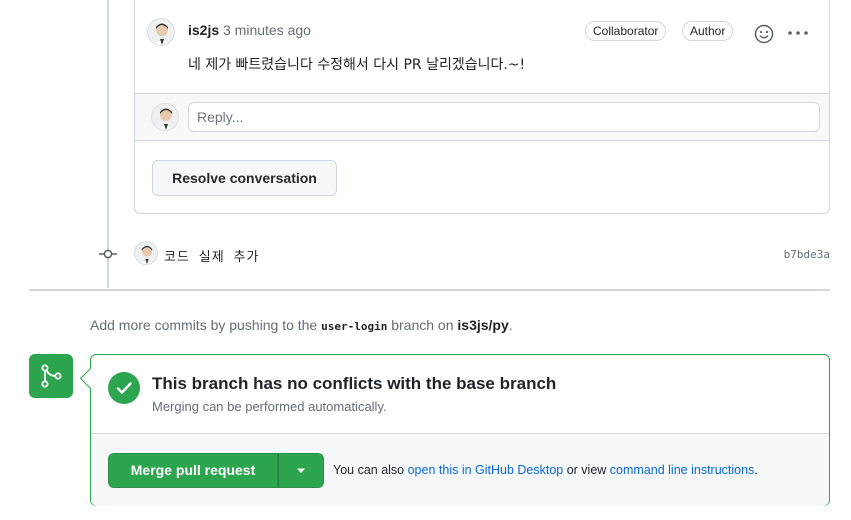  I want to click on timeline-divider, so click(429, 290).